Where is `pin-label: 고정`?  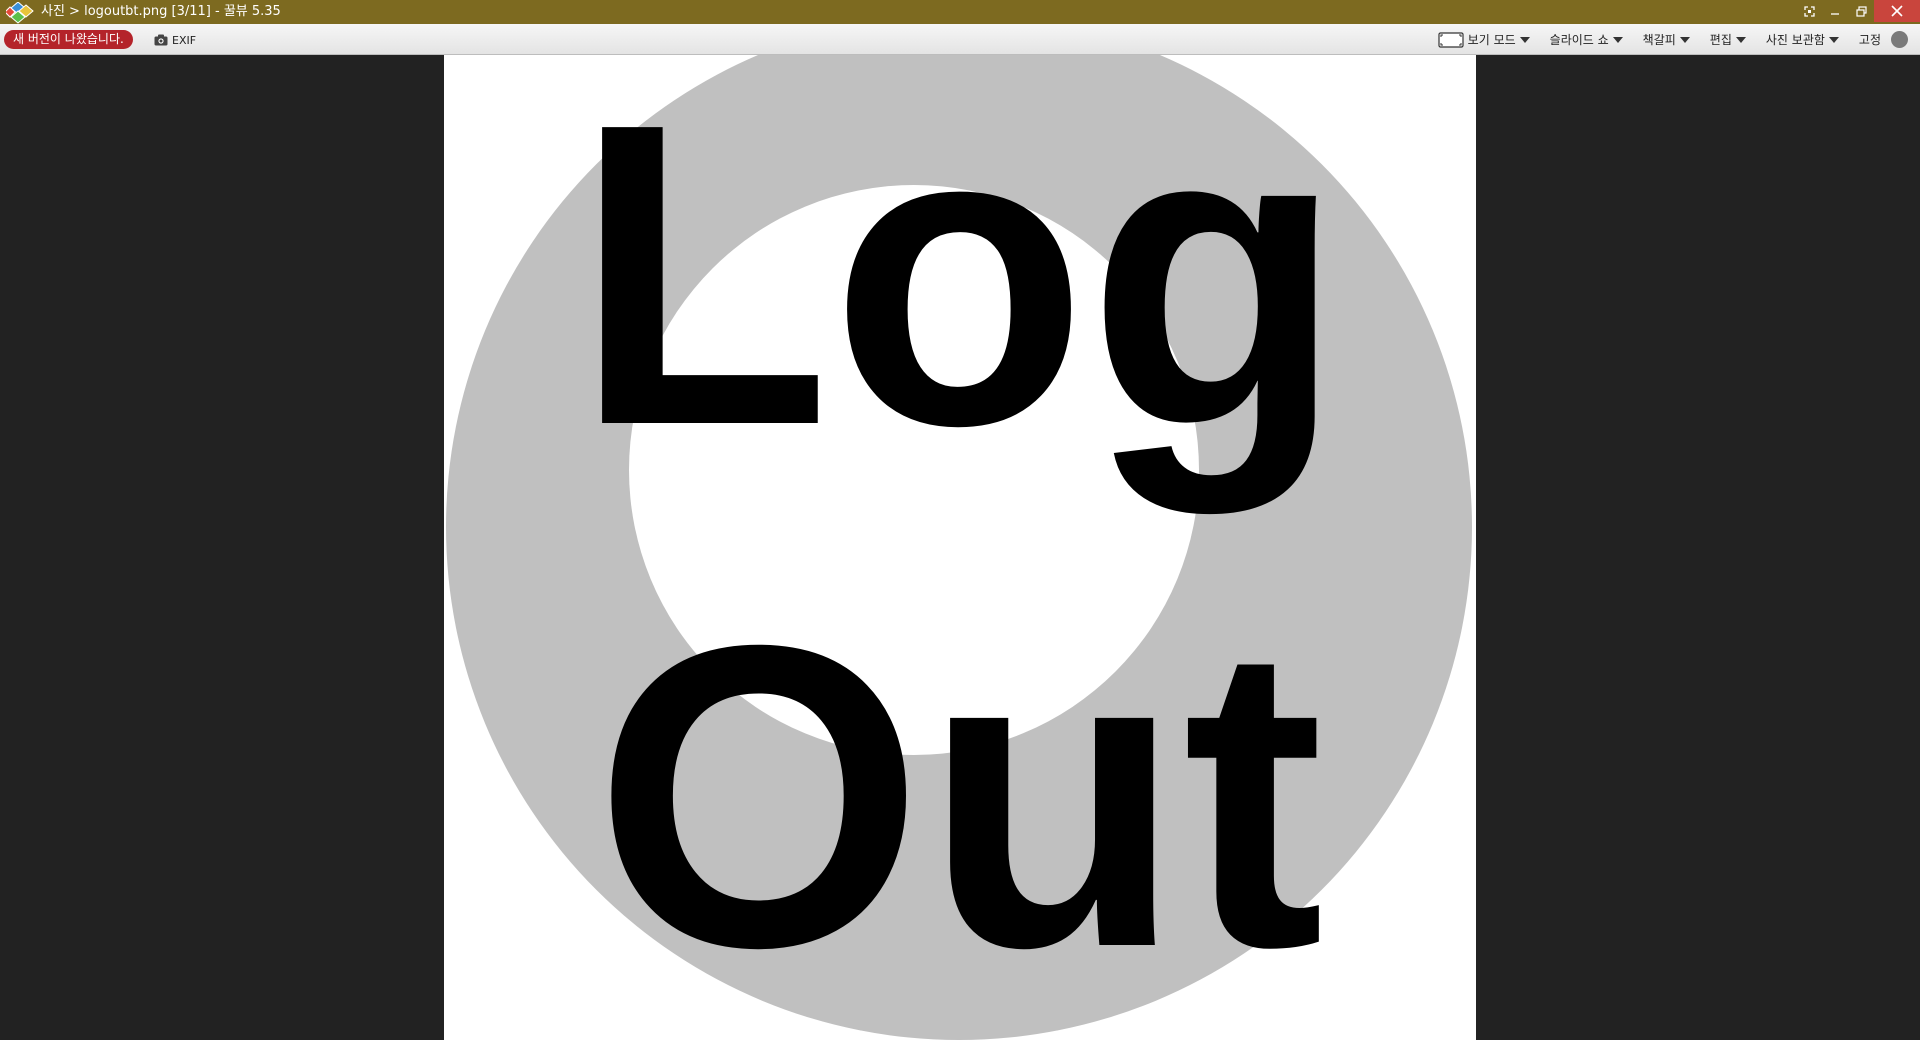 pin-label: 고정 is located at coordinates (1869, 40).